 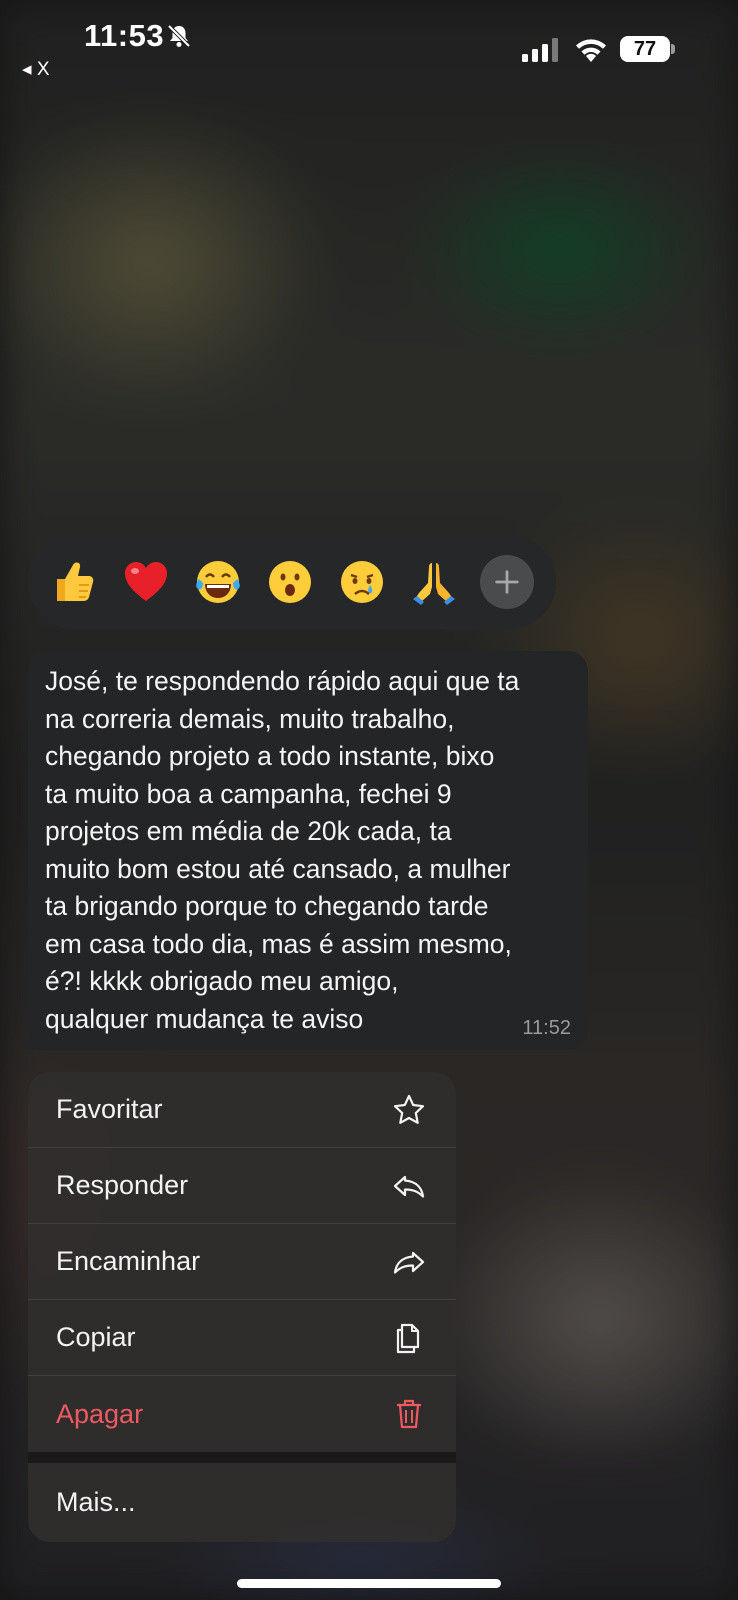 What do you see at coordinates (409, 1109) in the screenshot?
I see `star-icon` at bounding box center [409, 1109].